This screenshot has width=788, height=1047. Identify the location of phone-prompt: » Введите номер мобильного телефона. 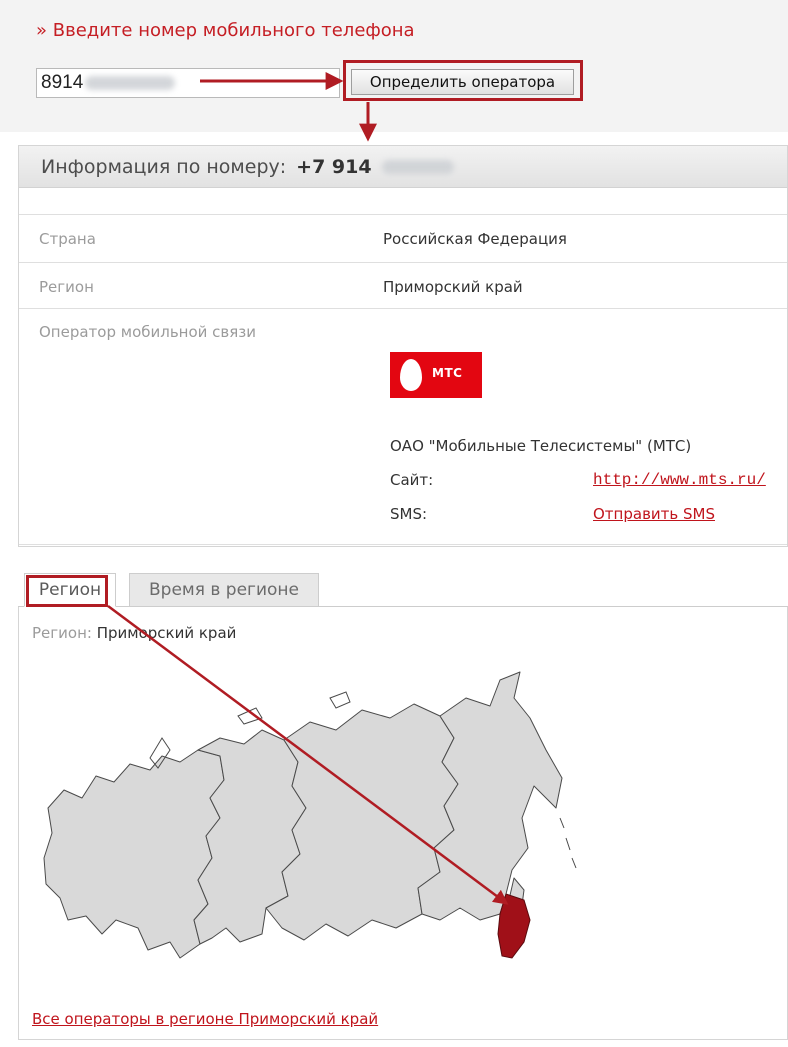
(225, 30).